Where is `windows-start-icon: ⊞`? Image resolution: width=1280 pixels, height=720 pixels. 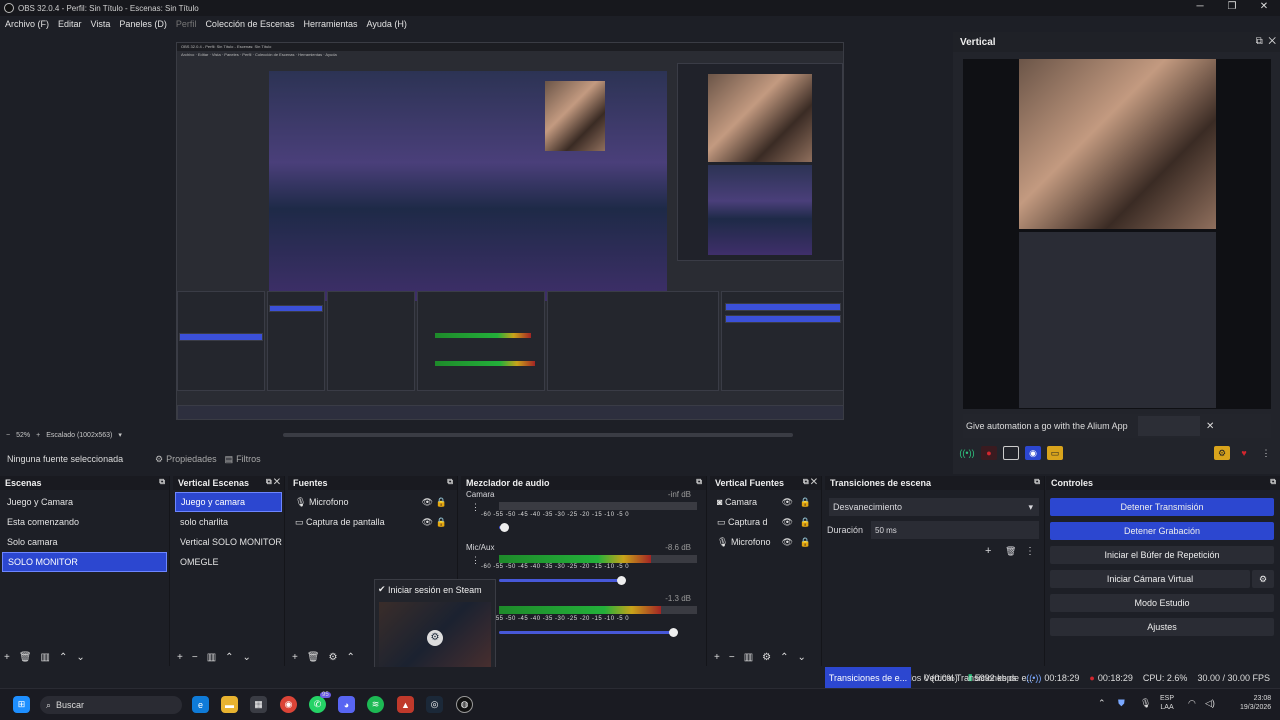
windows-start-icon: ⊞ is located at coordinates (21, 704).